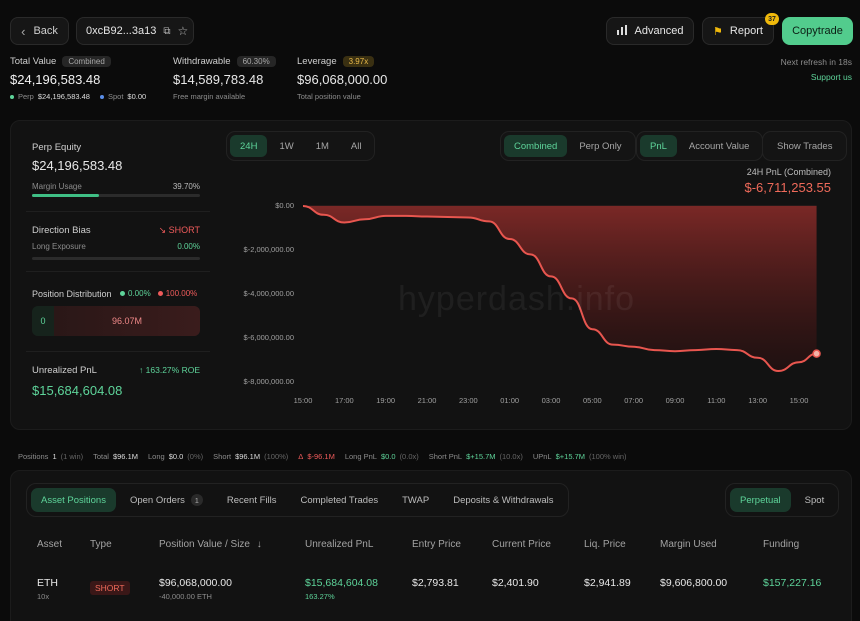 The height and width of the screenshot is (621, 860). I want to click on dist-long-pct: 0.00%, so click(139, 293).